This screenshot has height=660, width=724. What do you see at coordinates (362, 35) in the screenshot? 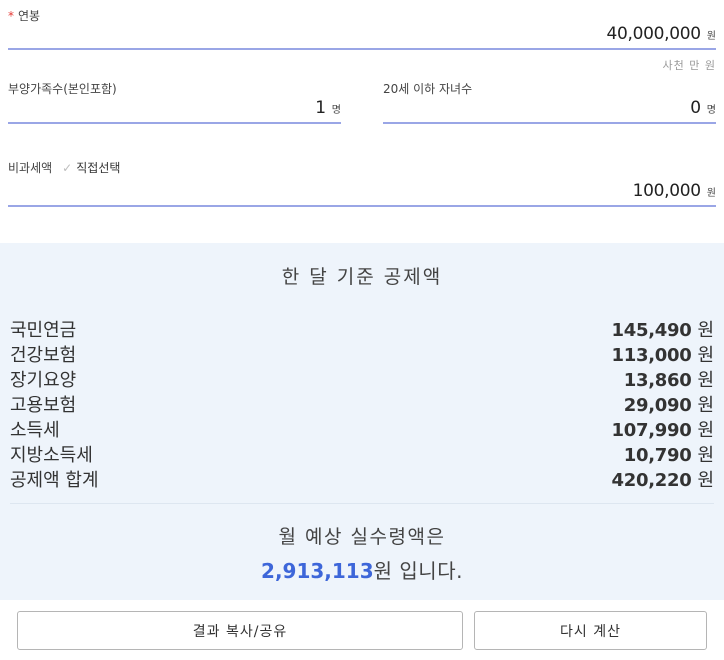
I see `salary-input: 40,000,000 원` at bounding box center [362, 35].